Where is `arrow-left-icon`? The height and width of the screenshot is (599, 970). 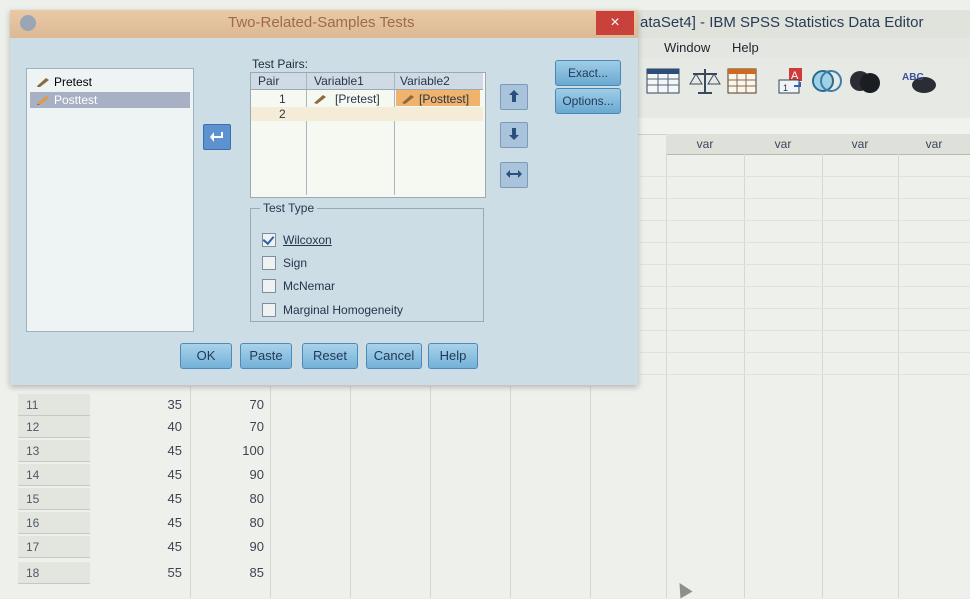 arrow-left-icon is located at coordinates (216, 137).